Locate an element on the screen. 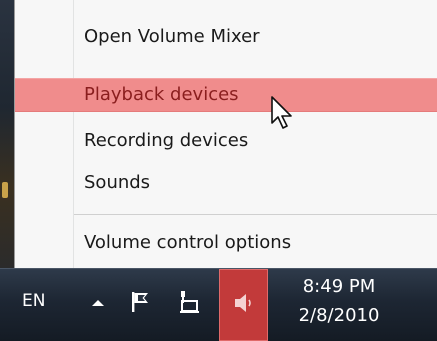  clock-date: 2/8/2010 is located at coordinates (339, 315).